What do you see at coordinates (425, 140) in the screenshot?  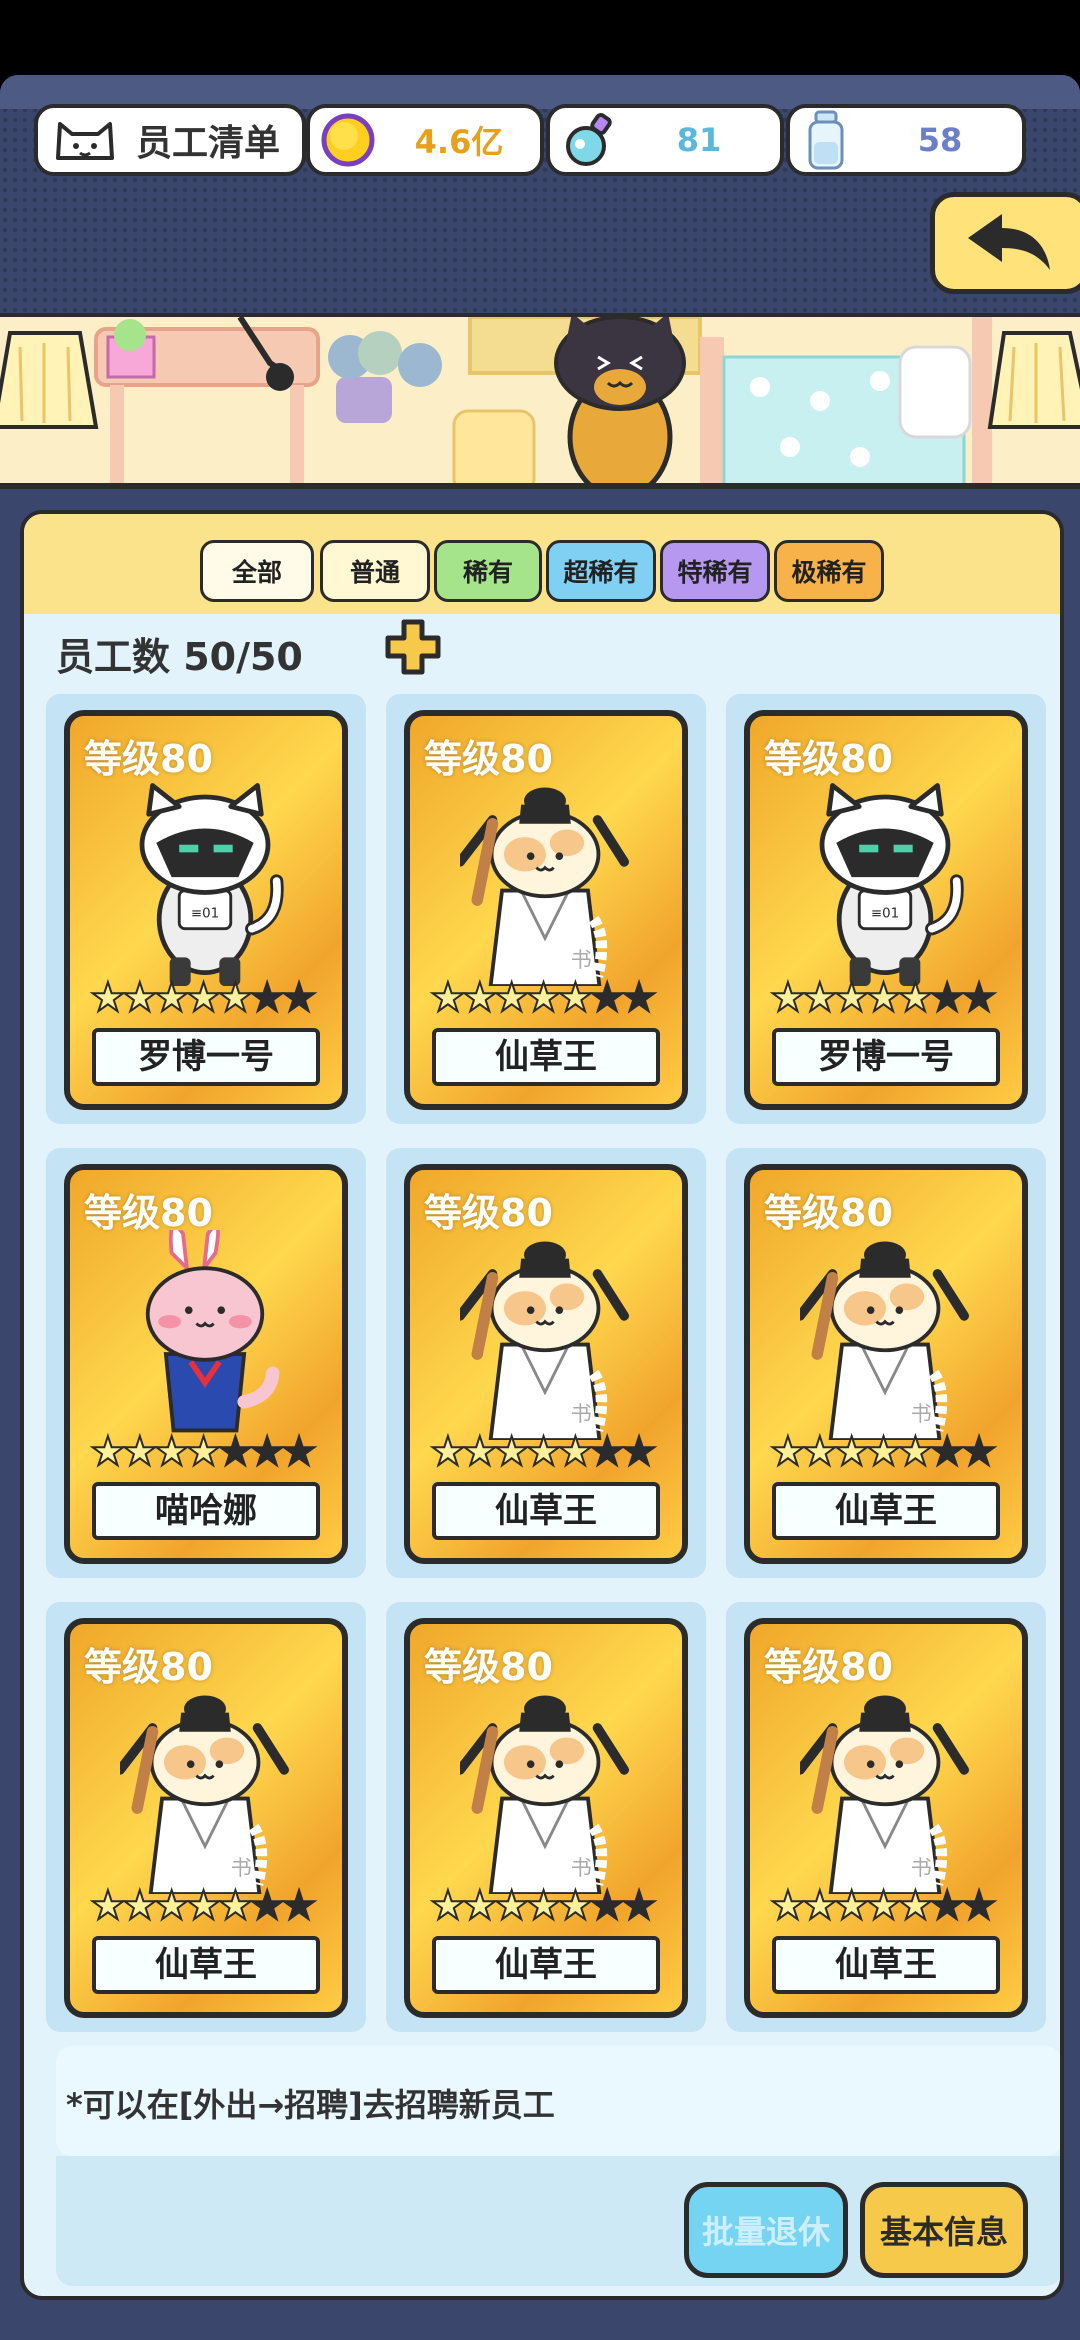 I see `coin-pill: 4.6亿` at bounding box center [425, 140].